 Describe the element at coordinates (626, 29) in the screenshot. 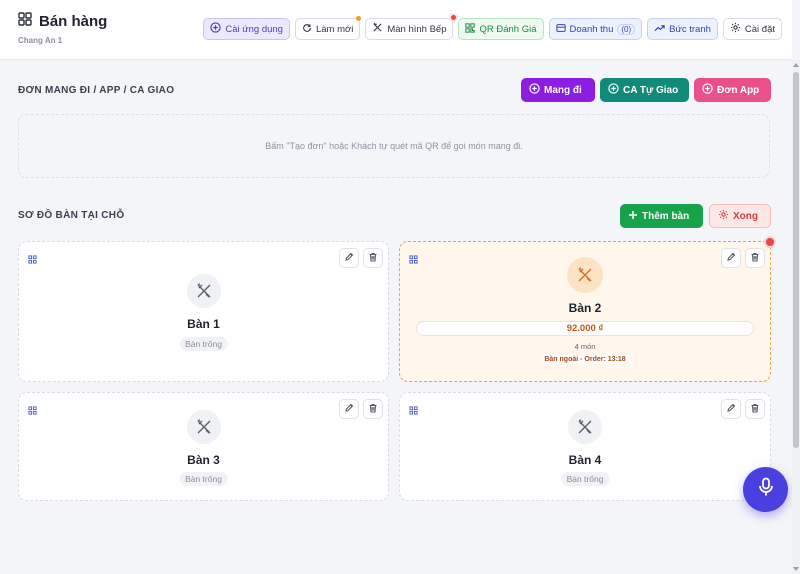

I see `revenue-count-badge: (0)` at that location.